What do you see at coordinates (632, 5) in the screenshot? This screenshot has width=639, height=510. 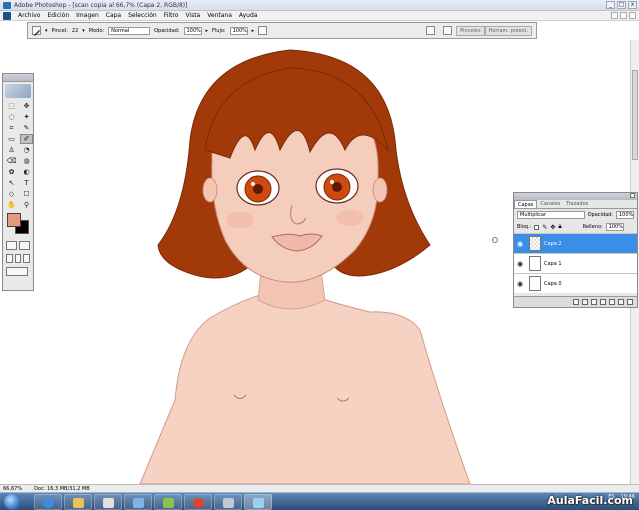 I see `close-button: x` at bounding box center [632, 5].